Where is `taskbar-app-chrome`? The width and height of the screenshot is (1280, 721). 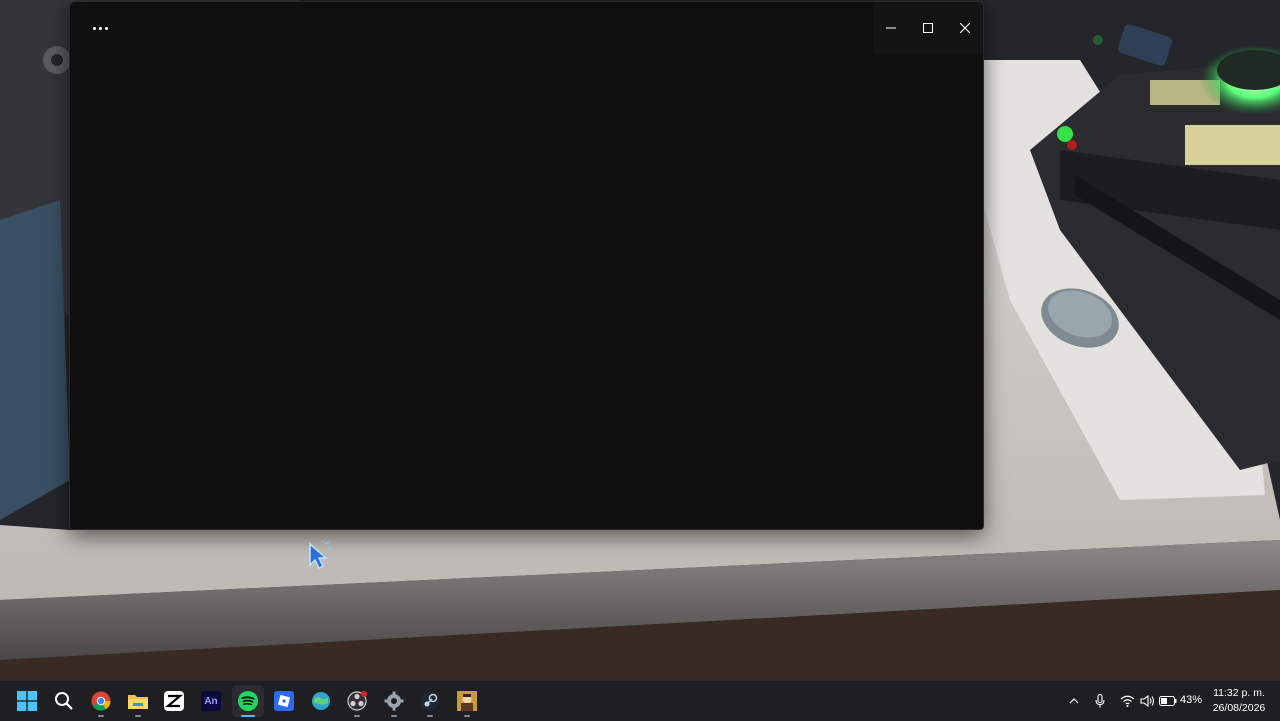 taskbar-app-chrome is located at coordinates (101, 701).